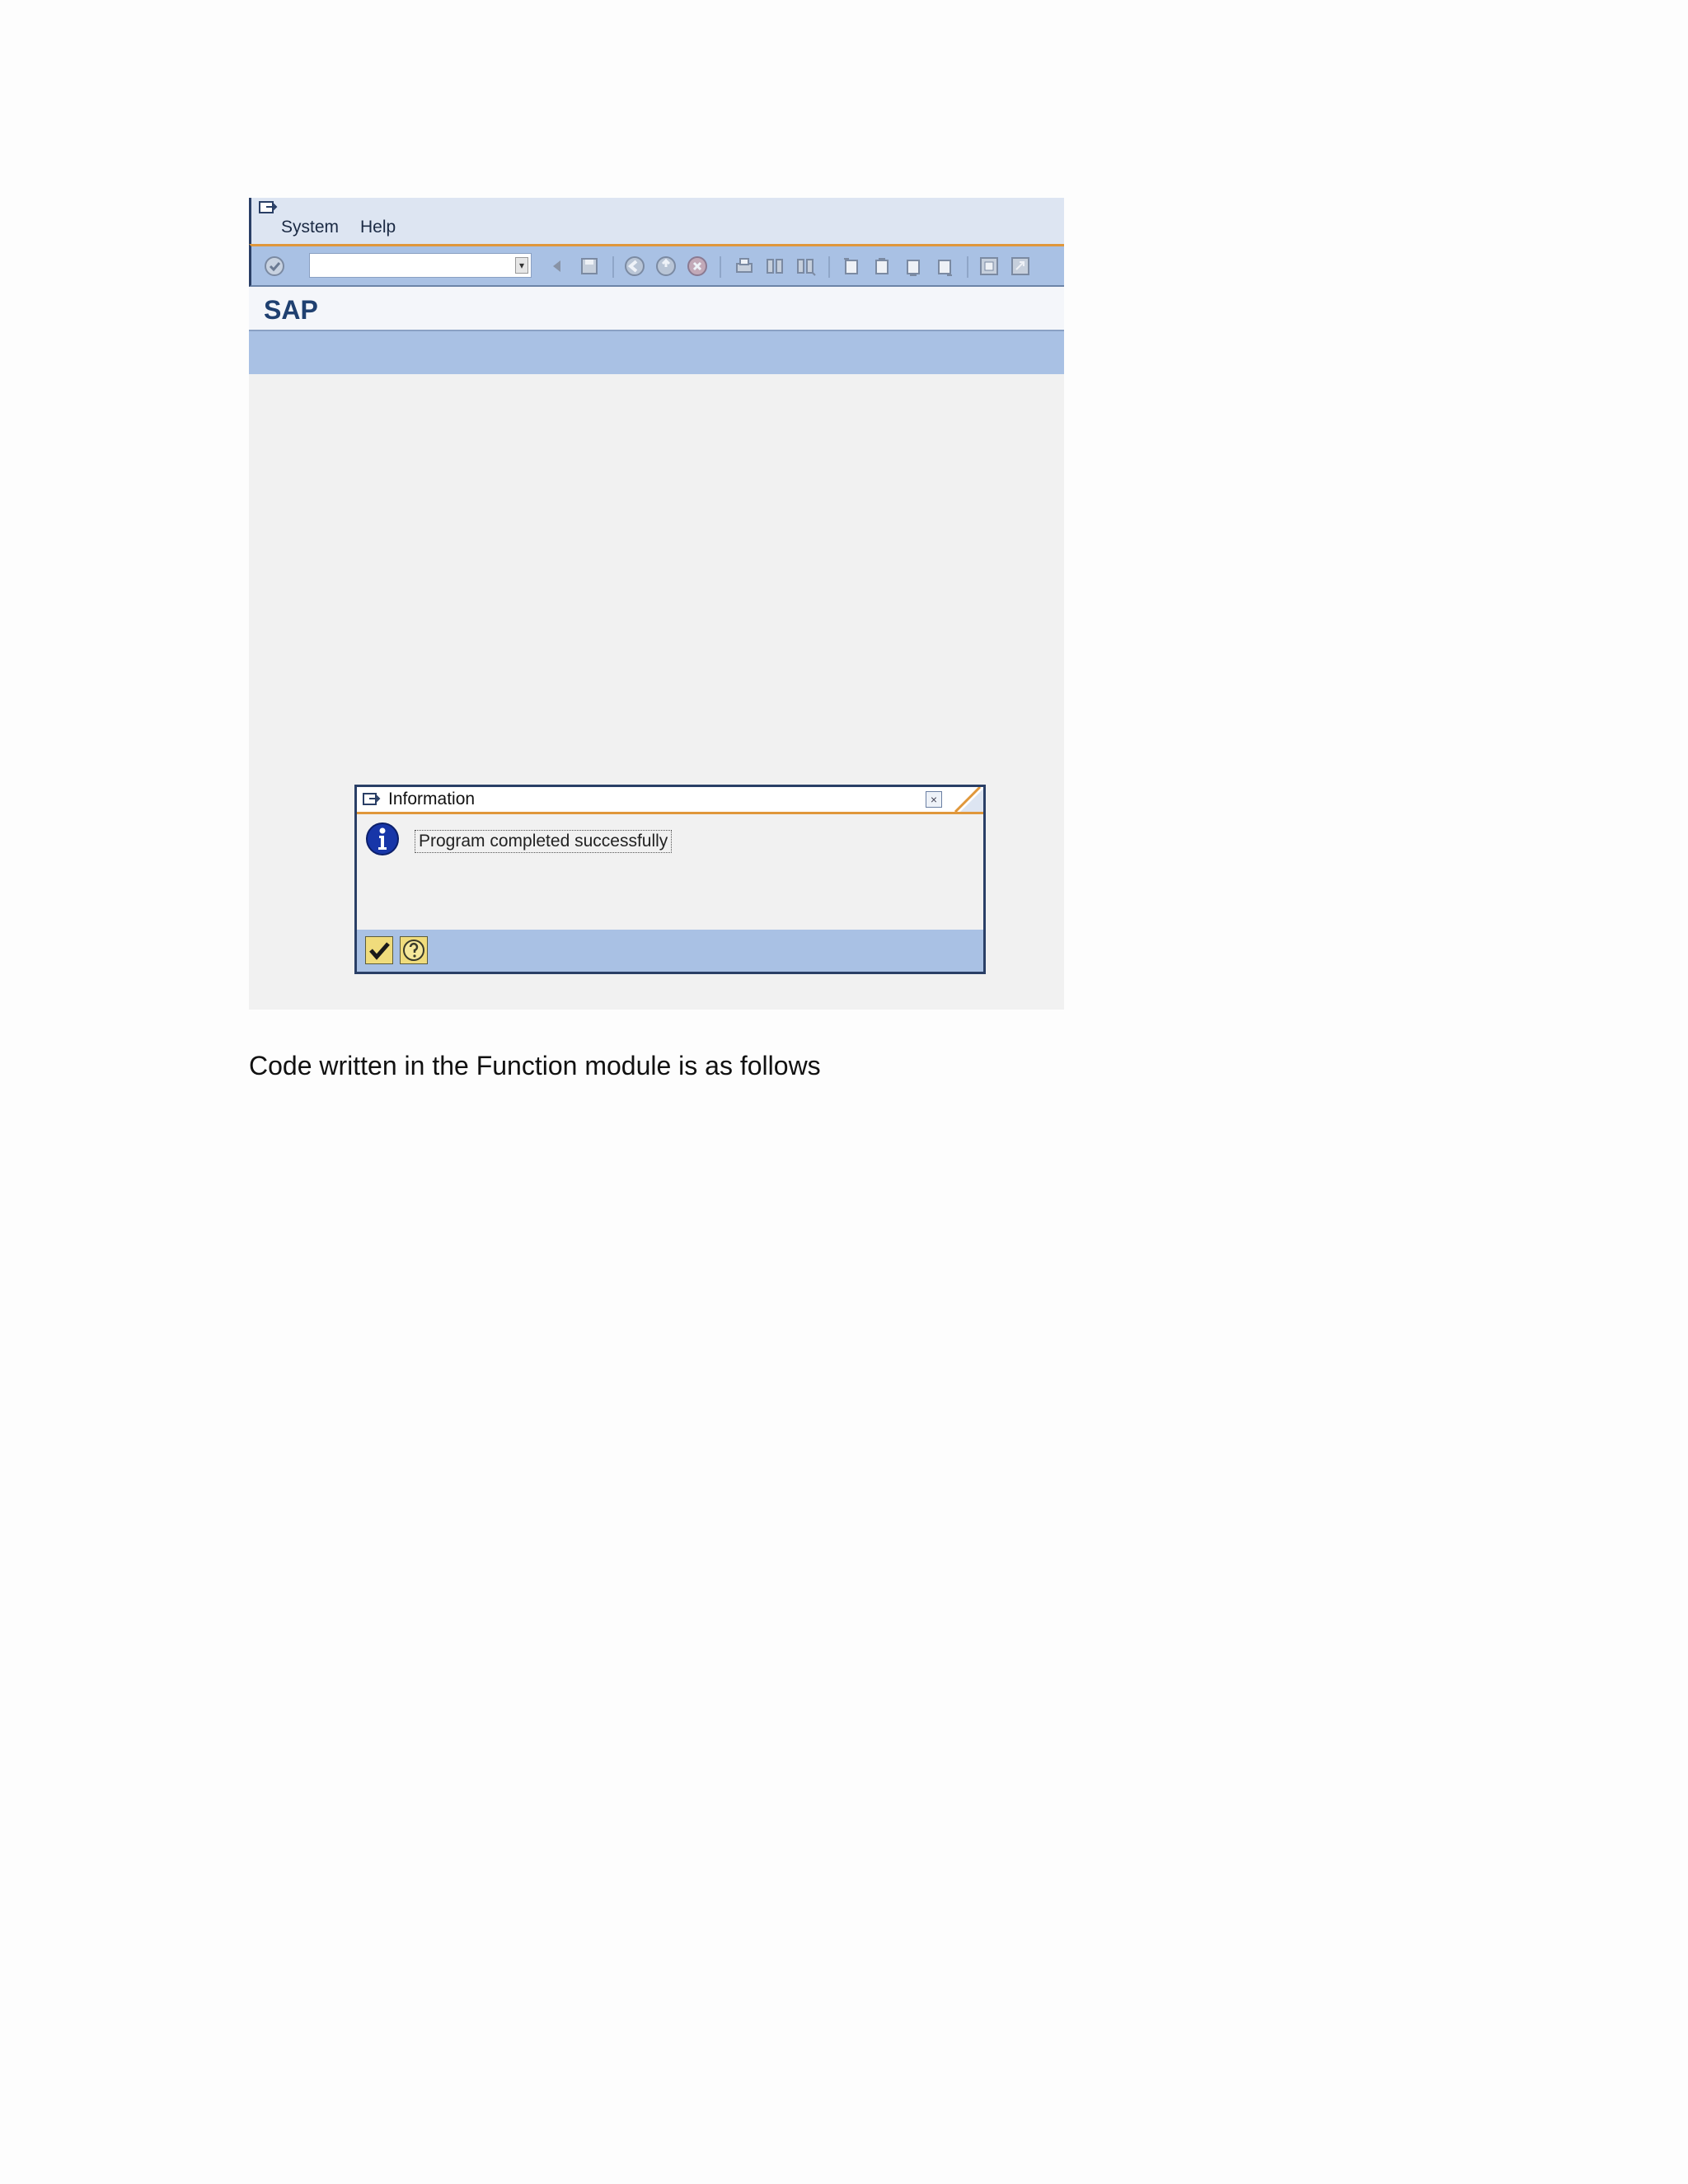 Image resolution: width=1688 pixels, height=2184 pixels. I want to click on next-page-icon, so click(914, 266).